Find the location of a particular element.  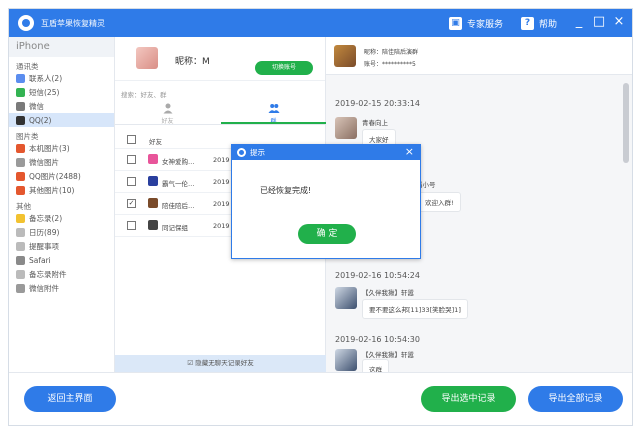

sidebar-item-label: 微信图片 is located at coordinates (44, 162).